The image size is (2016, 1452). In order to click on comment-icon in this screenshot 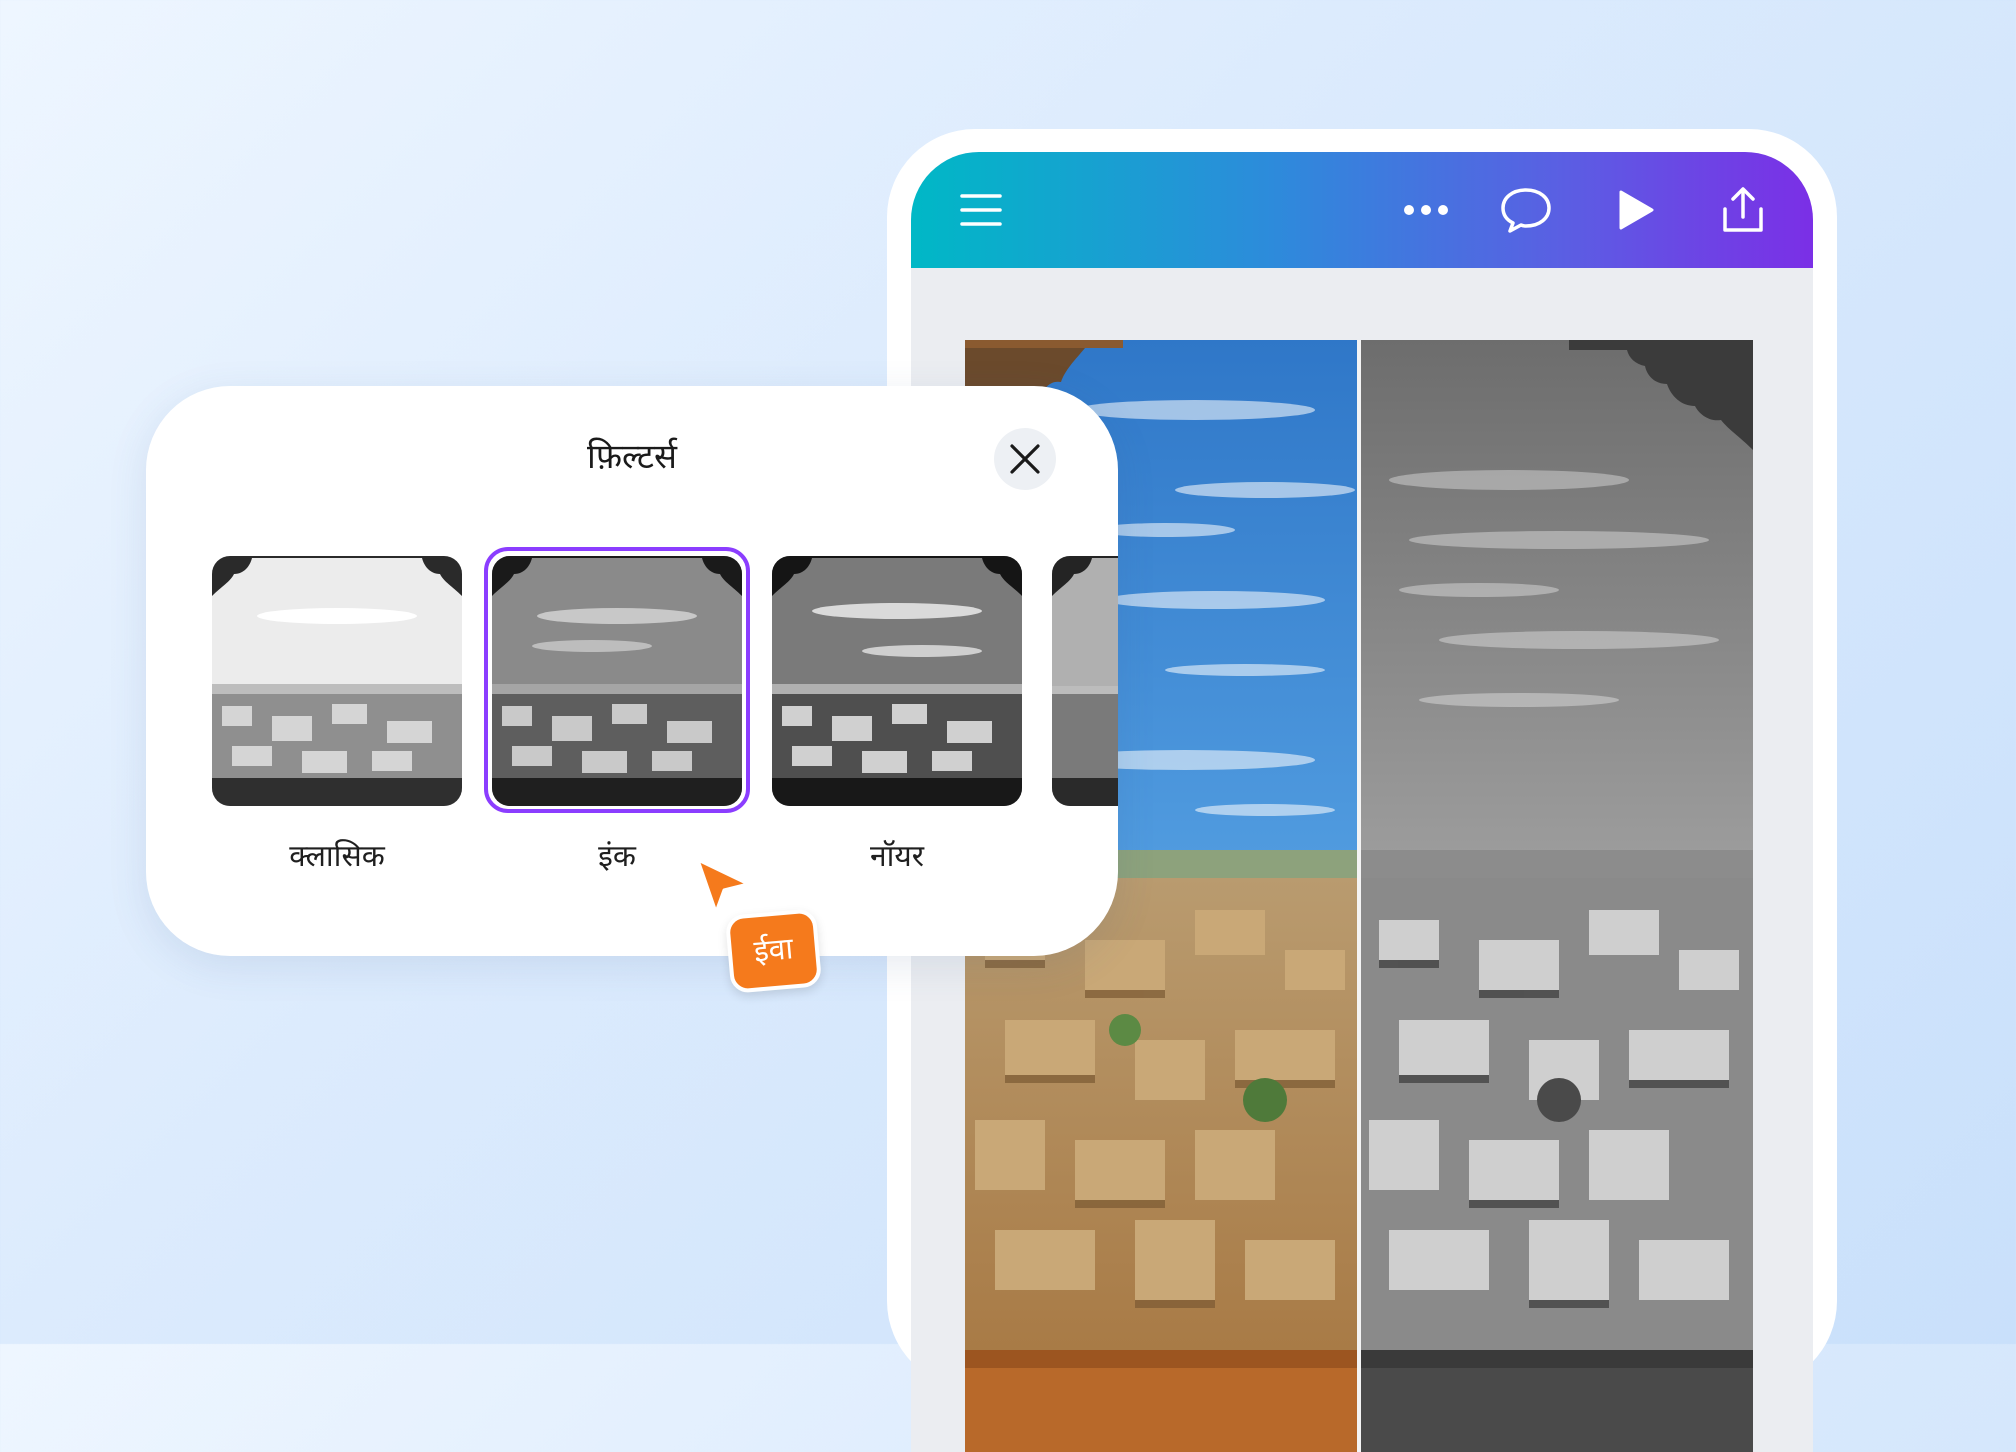, I will do `click(1526, 210)`.